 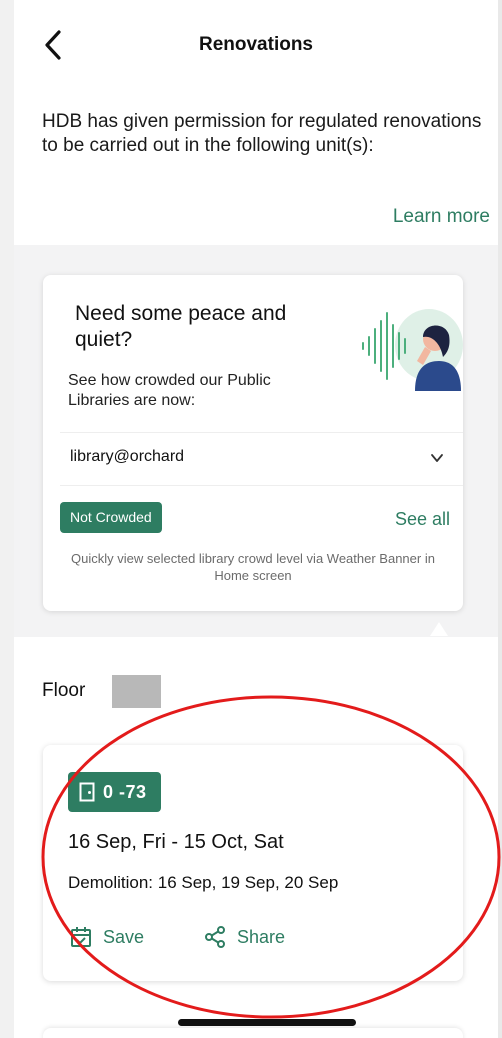 I want to click on renovation-date-range: 16 Sep, Fri - 15 Oct, Sat, so click(x=176, y=842).